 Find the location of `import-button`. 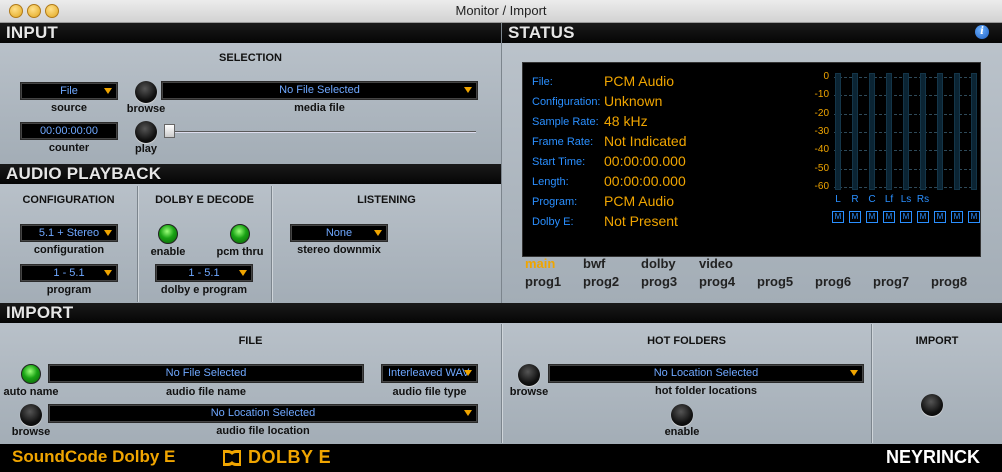

import-button is located at coordinates (932, 405).